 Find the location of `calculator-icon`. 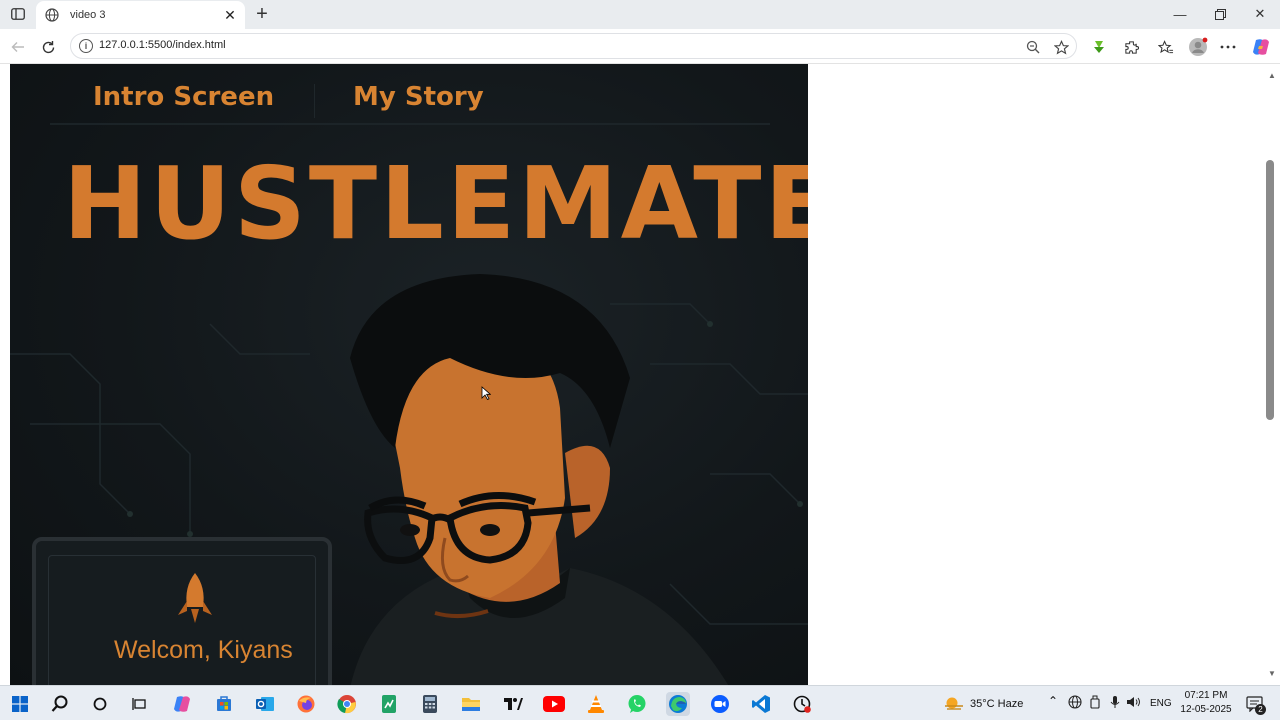

calculator-icon is located at coordinates (430, 704).